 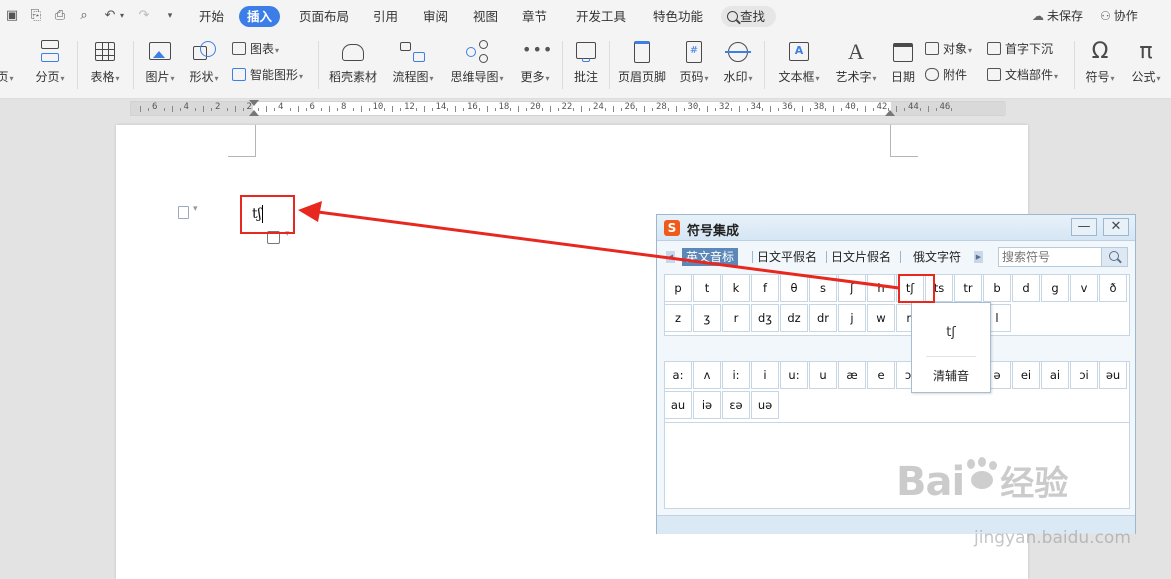 I want to click on consonant-symbol-cell: ʒ, so click(x=707, y=318).